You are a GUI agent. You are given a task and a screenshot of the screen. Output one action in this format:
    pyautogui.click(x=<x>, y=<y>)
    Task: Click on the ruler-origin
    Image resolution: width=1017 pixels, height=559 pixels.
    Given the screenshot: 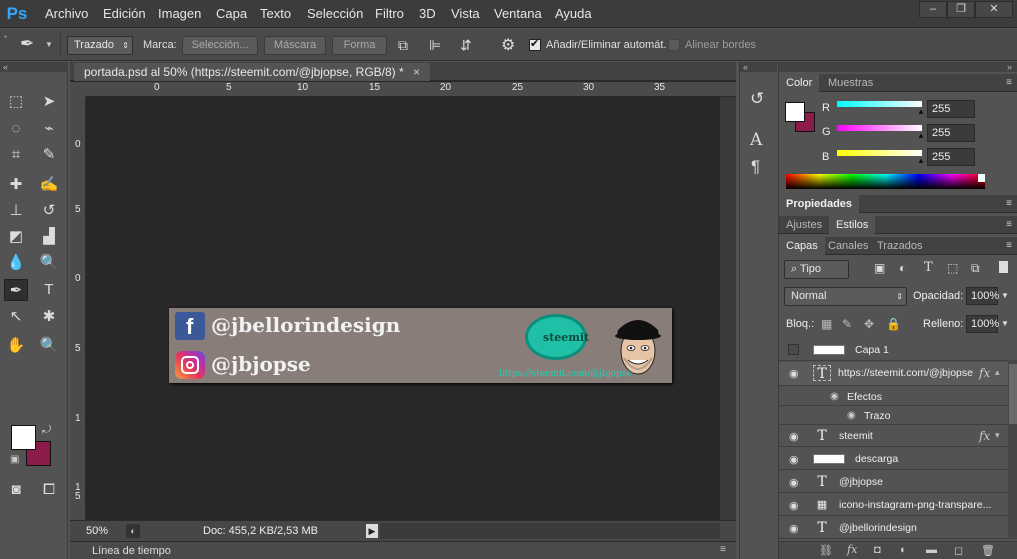 What is the action you would take?
    pyautogui.click(x=78, y=89)
    